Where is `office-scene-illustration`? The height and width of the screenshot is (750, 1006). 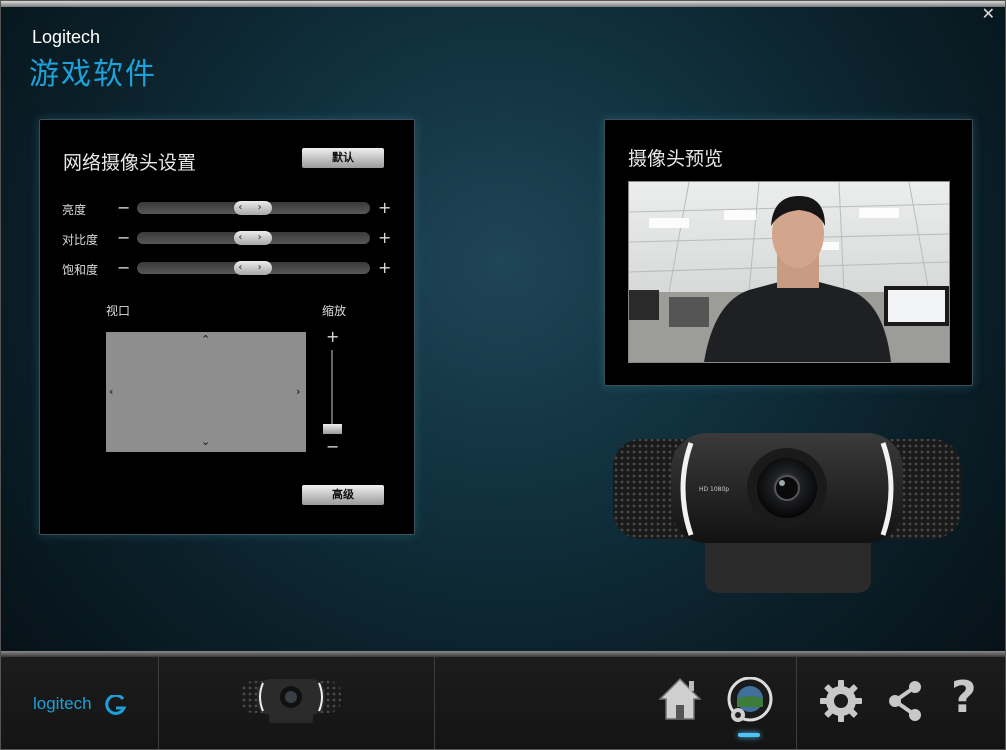 office-scene-illustration is located at coordinates (789, 272).